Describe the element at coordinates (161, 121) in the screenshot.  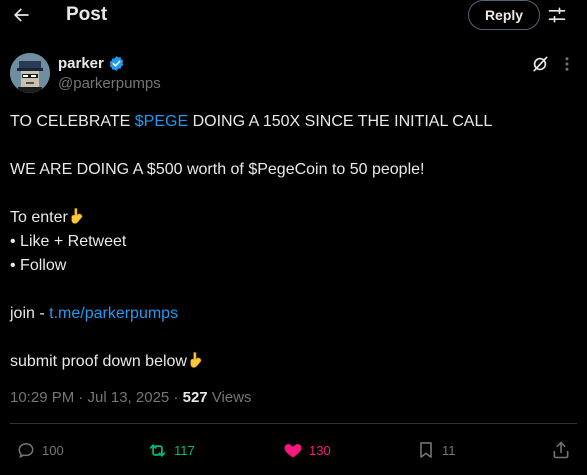
I see `cashtag-link: $PEGE` at that location.